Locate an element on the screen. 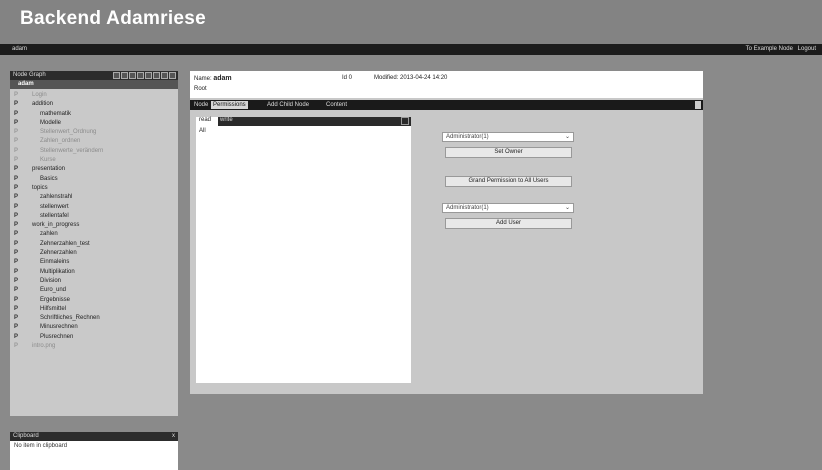  tree-node-label: topics is located at coordinates (40, 187).